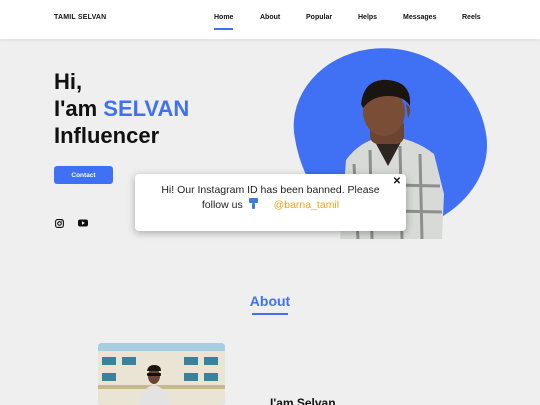  Describe the element at coordinates (107, 135) in the screenshot. I see `hero-role: Influencer` at that location.